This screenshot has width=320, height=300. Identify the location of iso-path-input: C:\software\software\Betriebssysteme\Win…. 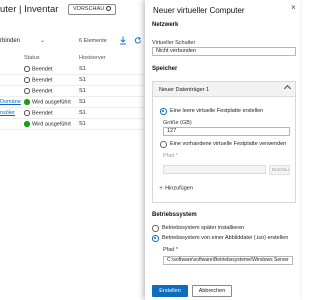
(228, 260).